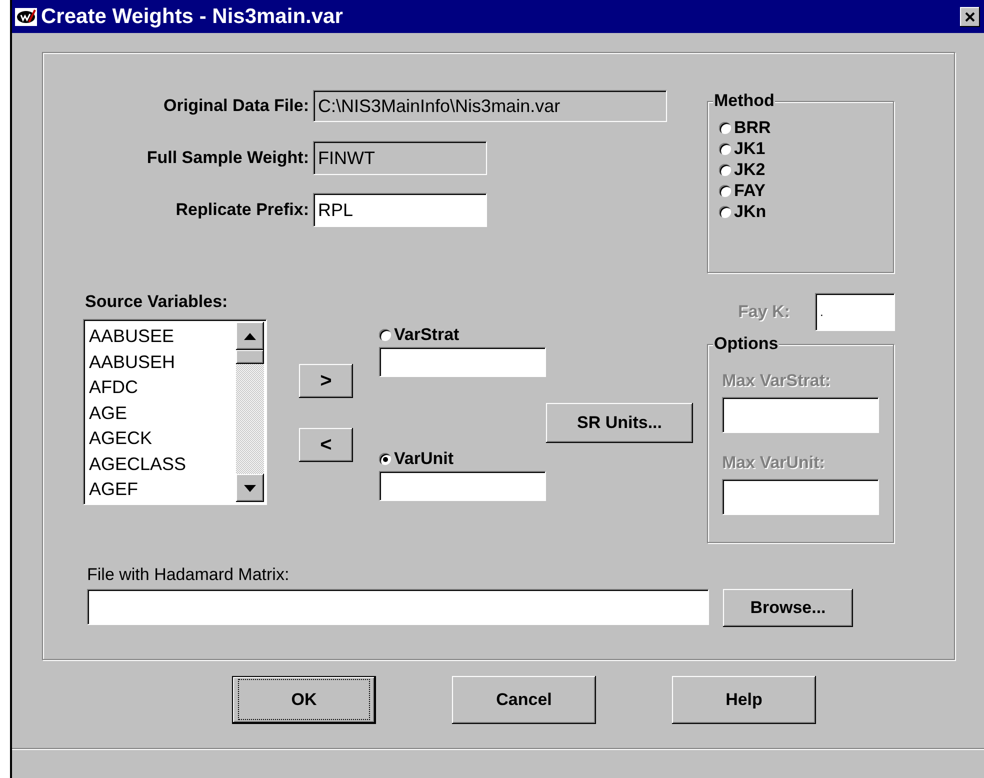  I want to click on field-label: Full Sample Weight:, so click(228, 158).